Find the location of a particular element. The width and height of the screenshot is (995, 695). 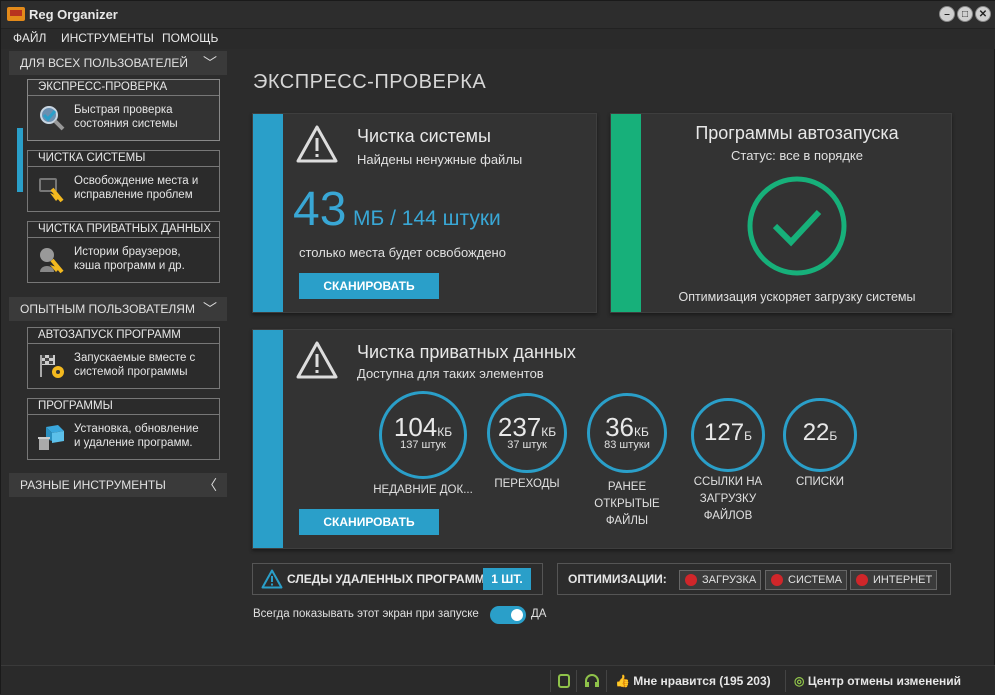

show-on-start-label: Всегда показывать этот экран при запуске is located at coordinates (366, 614).